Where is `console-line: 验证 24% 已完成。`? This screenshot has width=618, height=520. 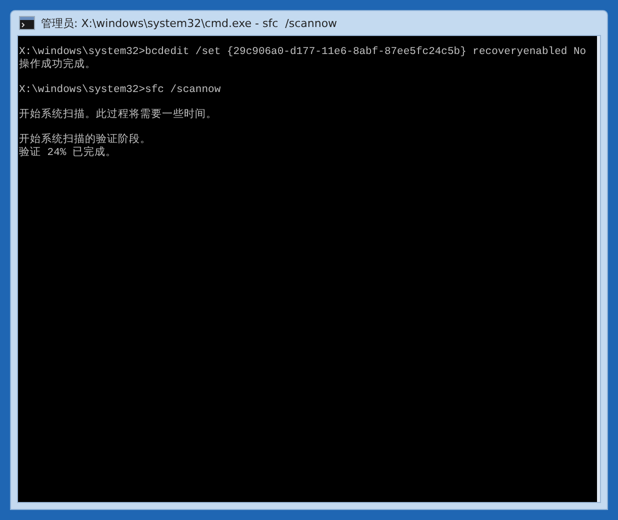
console-line: 验证 24% 已完成。 is located at coordinates (68, 153).